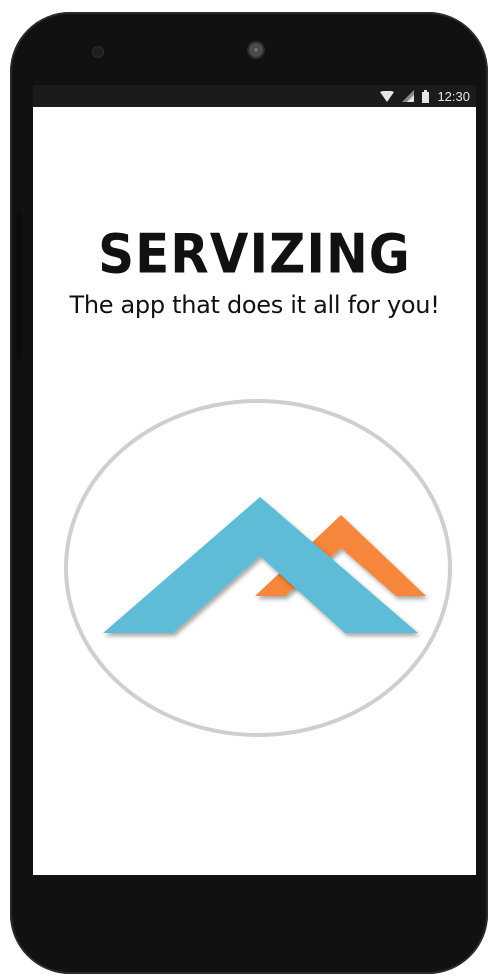 The height and width of the screenshot is (977, 493). Describe the element at coordinates (254, 254) in the screenshot. I see `app-title: SERVIZING` at that location.